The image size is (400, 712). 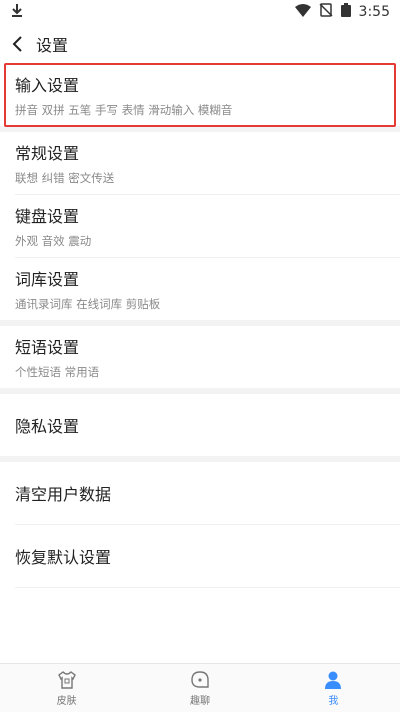 I want to click on tab-skin: 皮肤, so click(x=66, y=688).